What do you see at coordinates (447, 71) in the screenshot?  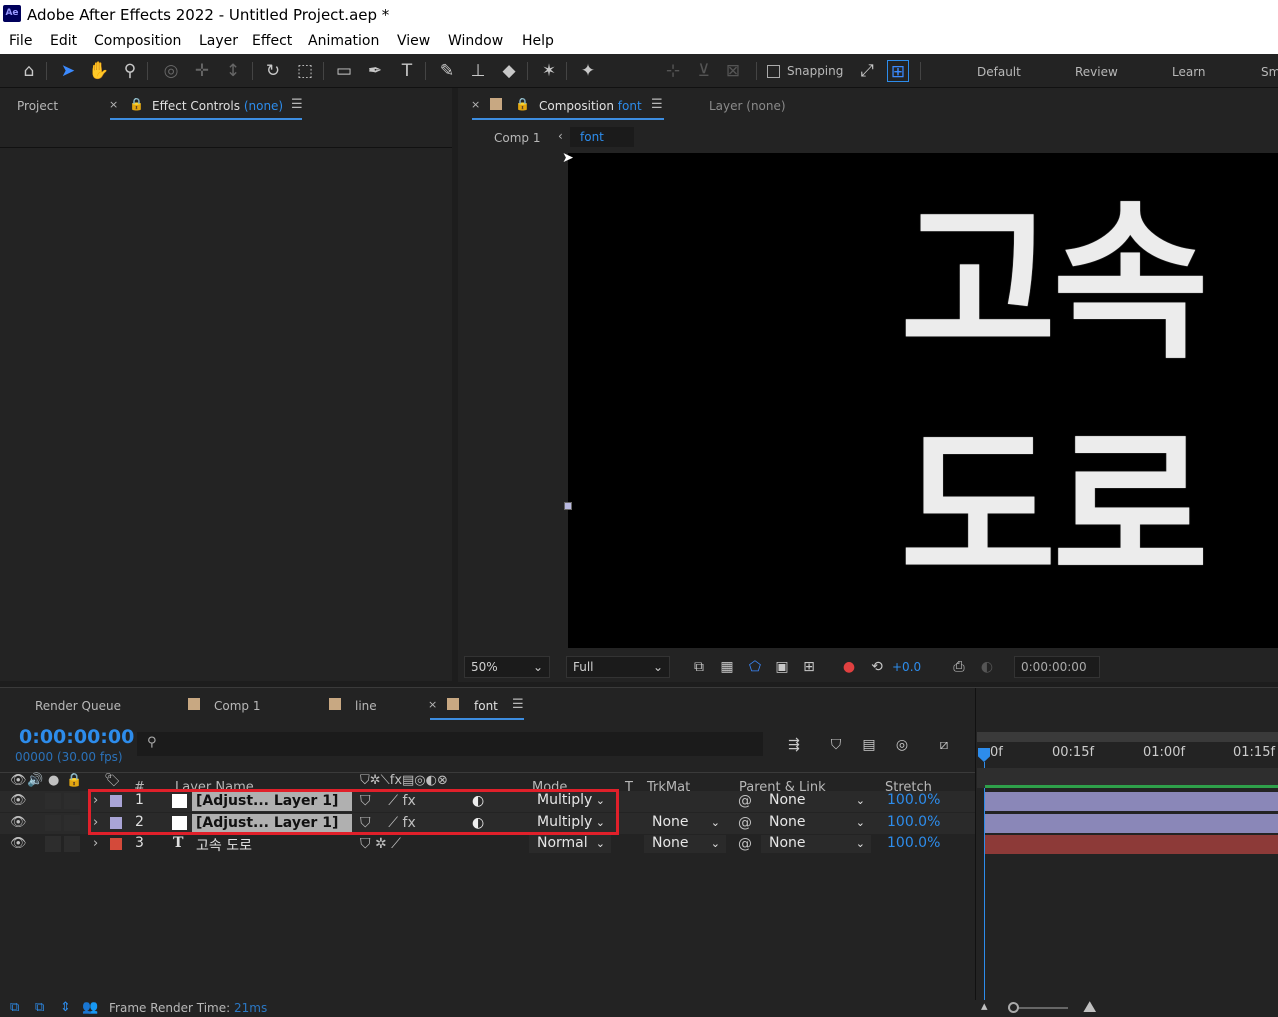 I see `brush-tool-icon: ✎` at bounding box center [447, 71].